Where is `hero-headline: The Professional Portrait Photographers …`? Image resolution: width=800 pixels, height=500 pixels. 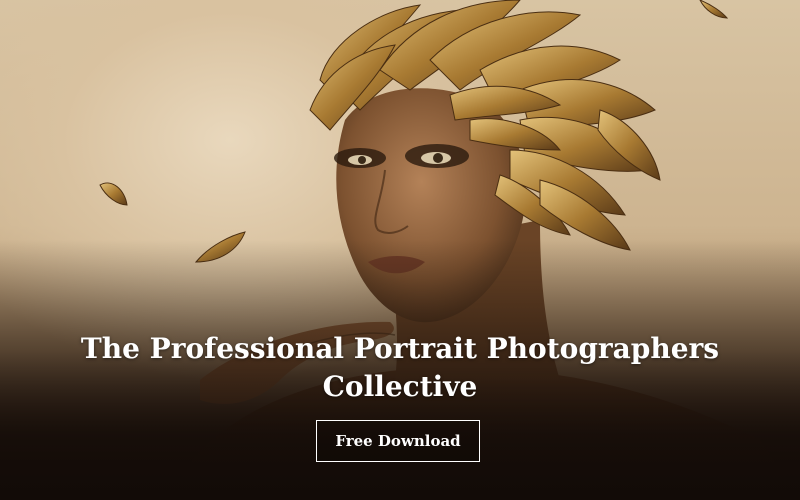
hero-headline: The Professional Portrait Photographers … is located at coordinates (400, 367).